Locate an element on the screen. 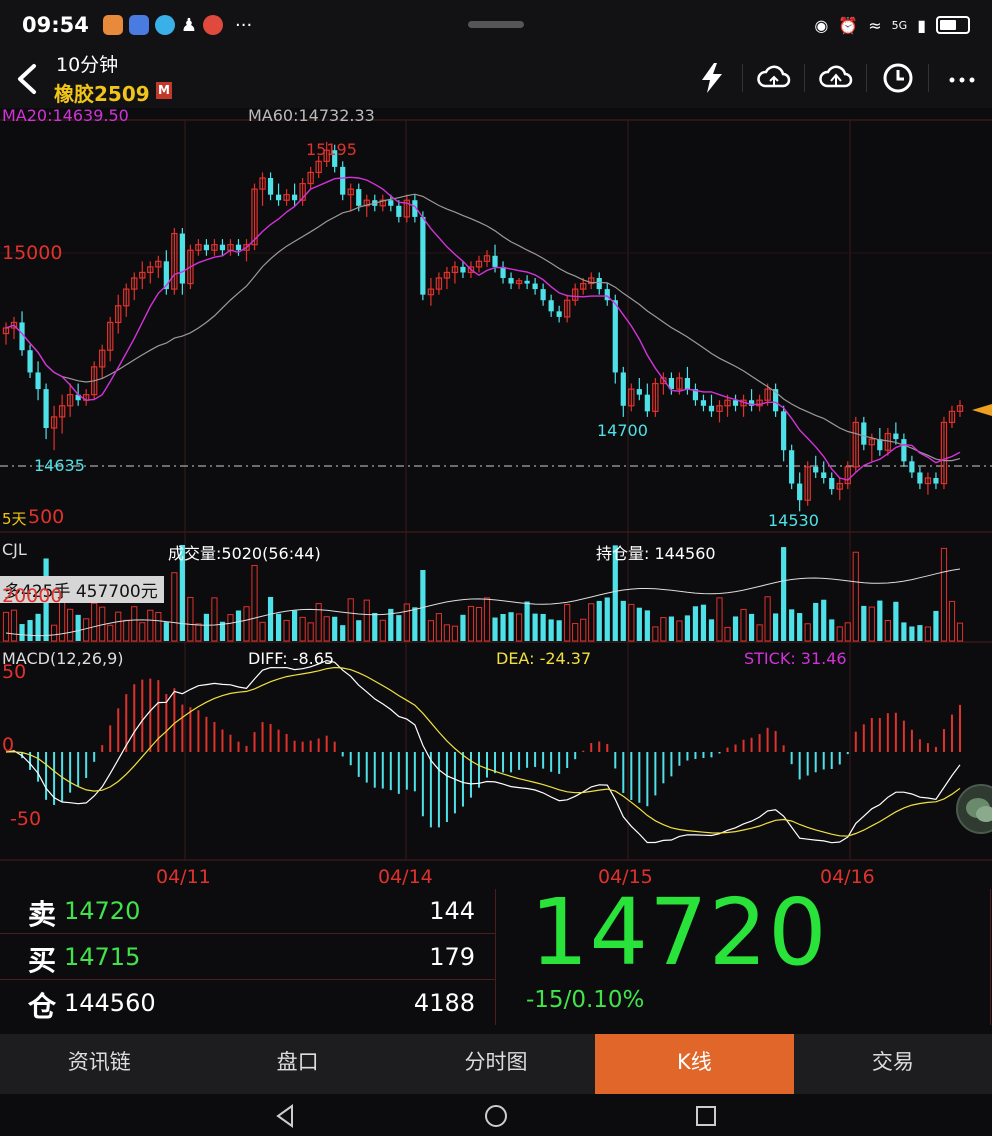 This screenshot has width=992, height=1136. tab-kline: K线 is located at coordinates (694, 1064).